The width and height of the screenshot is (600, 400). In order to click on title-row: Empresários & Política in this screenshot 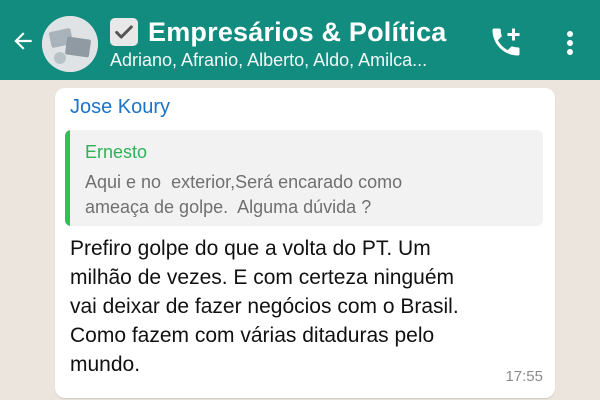, I will do `click(278, 32)`.